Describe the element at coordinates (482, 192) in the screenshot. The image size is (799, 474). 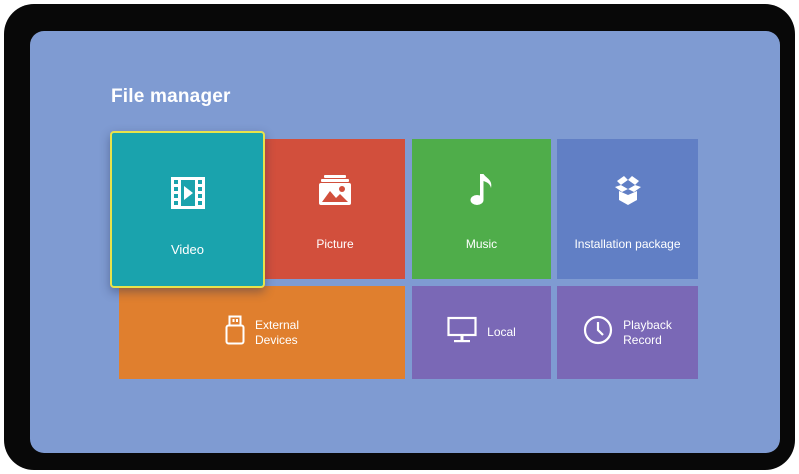
I see `music-note-icon` at that location.